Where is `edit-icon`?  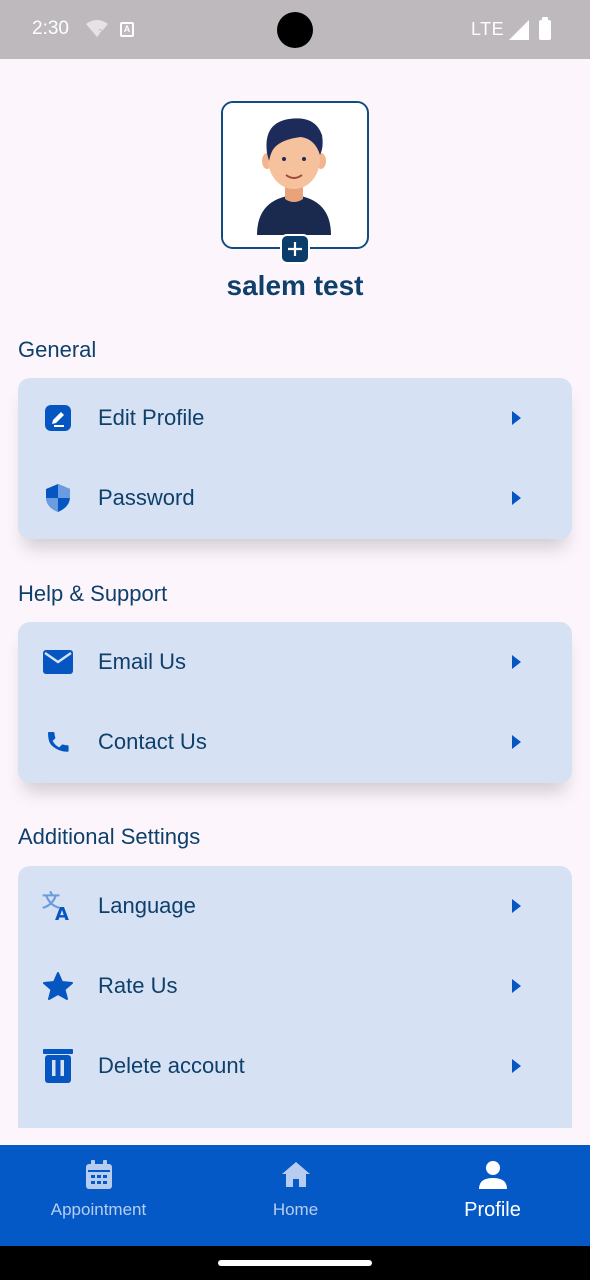 edit-icon is located at coordinates (58, 418).